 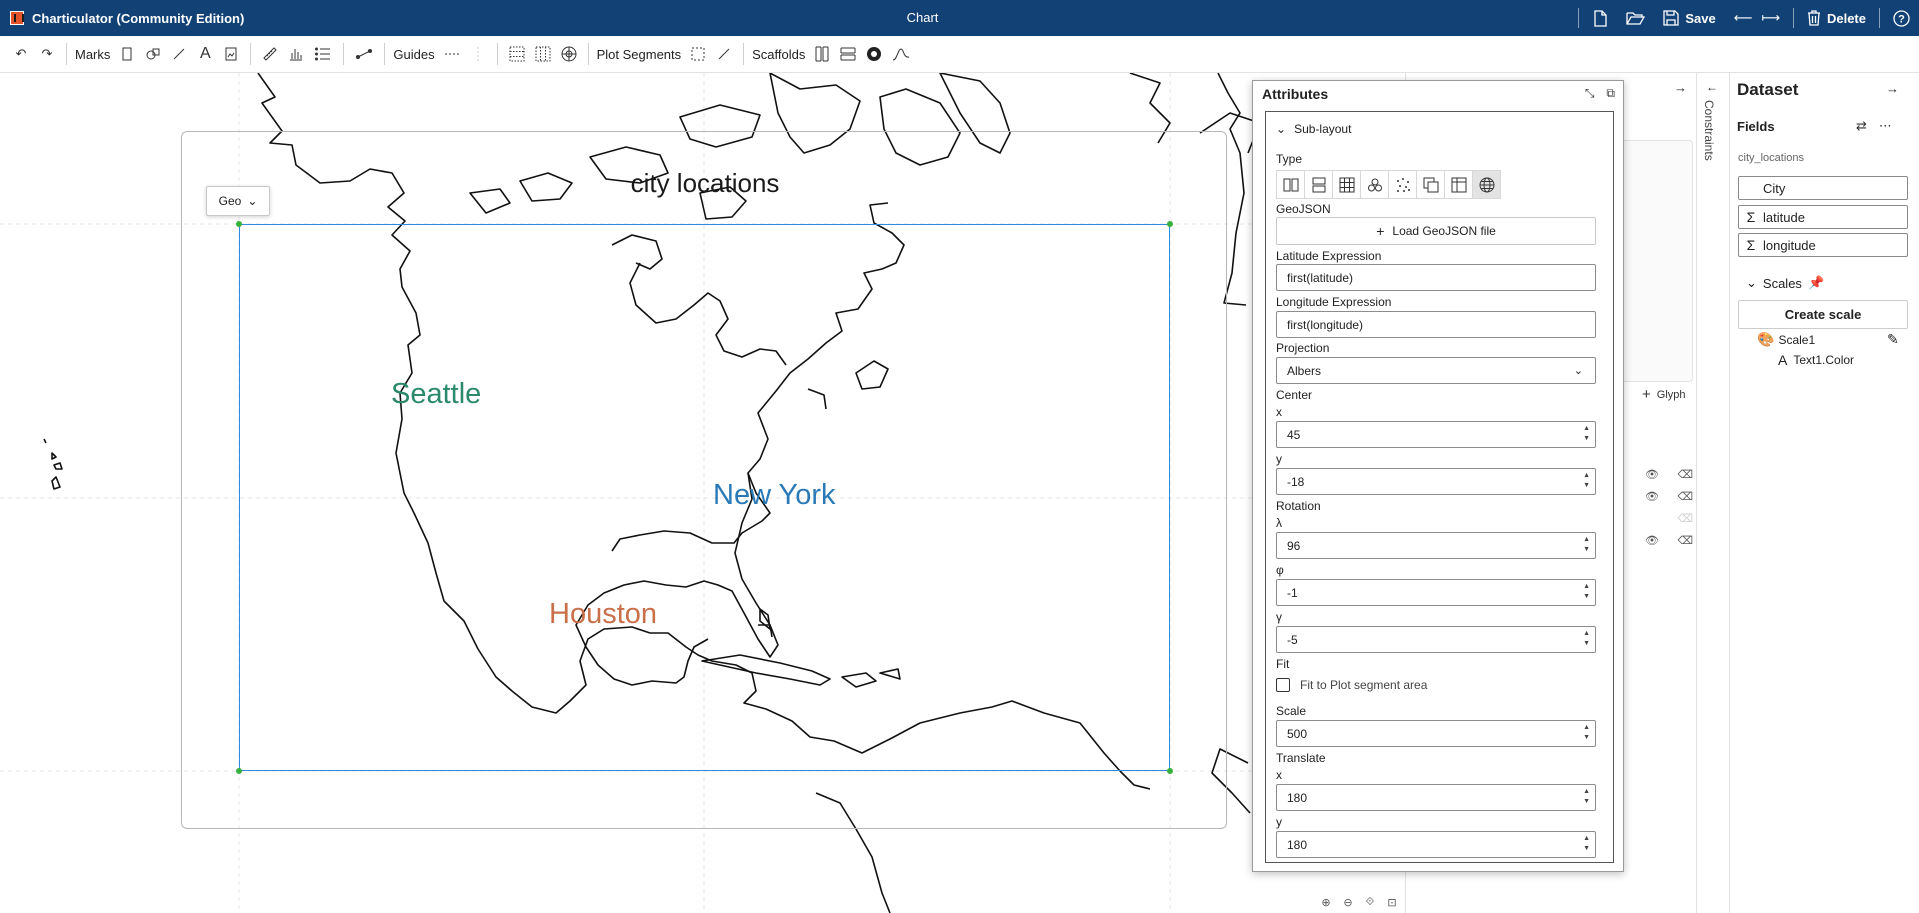 I want to click on grid-guide-button, so click(x=517, y=54).